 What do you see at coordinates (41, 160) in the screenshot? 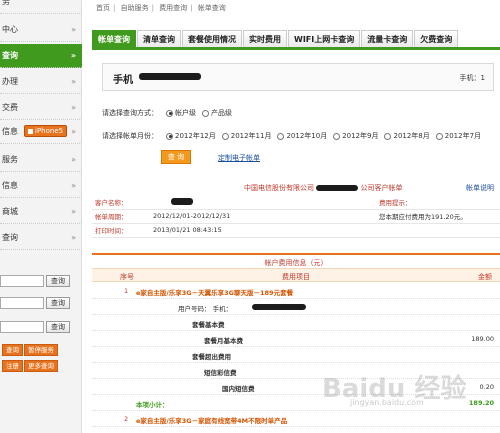
I see `sidebar-item-service2: 服务 »` at bounding box center [41, 160].